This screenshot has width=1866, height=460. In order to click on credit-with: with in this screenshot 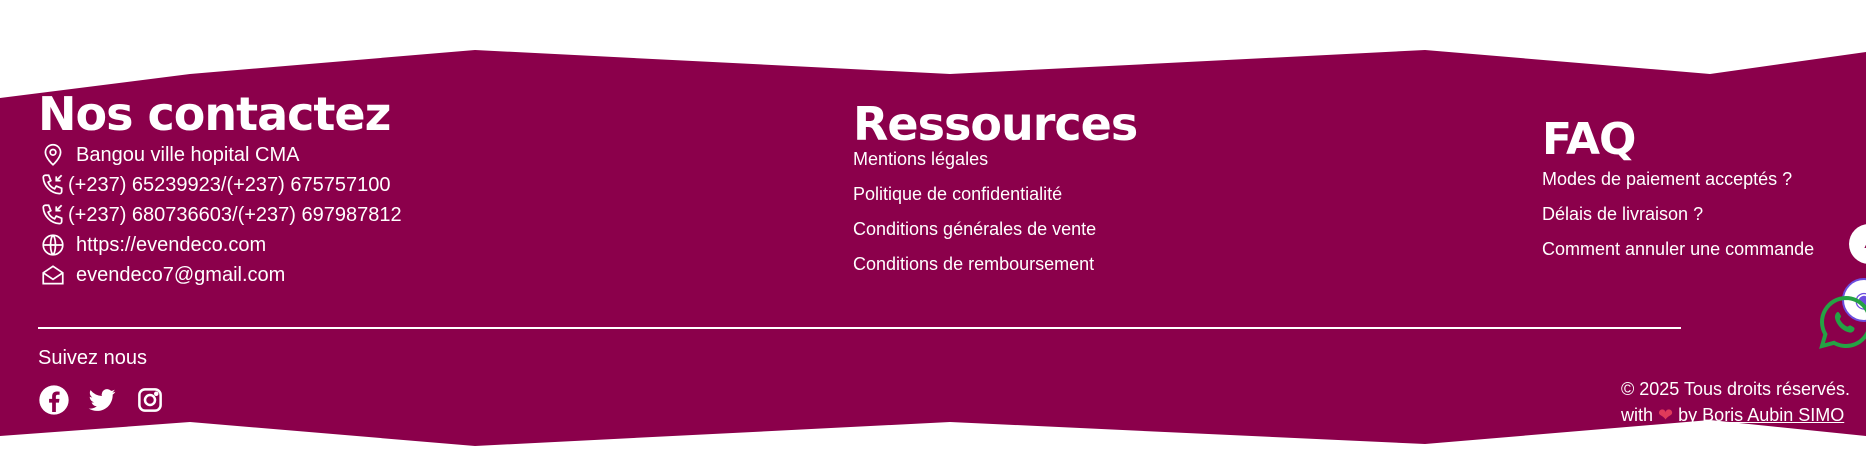, I will do `click(1637, 415)`.